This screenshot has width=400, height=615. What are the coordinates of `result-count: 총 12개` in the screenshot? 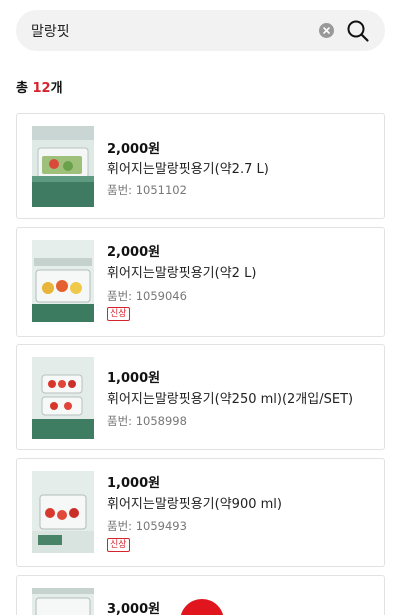 It's located at (39, 86).